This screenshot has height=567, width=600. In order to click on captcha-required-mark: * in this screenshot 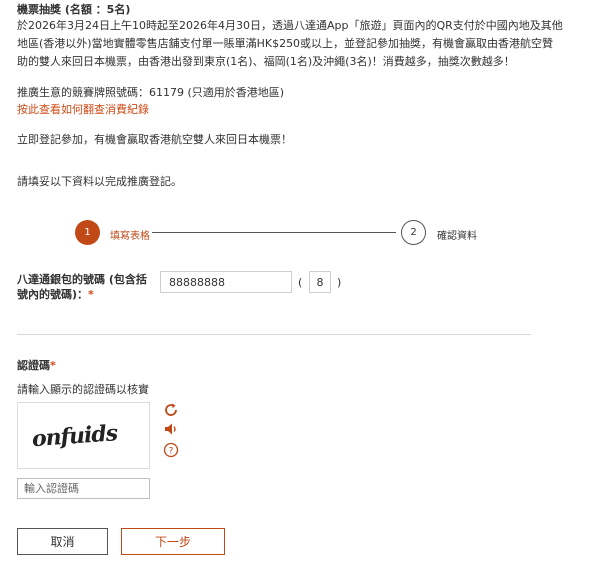, I will do `click(53, 365)`.